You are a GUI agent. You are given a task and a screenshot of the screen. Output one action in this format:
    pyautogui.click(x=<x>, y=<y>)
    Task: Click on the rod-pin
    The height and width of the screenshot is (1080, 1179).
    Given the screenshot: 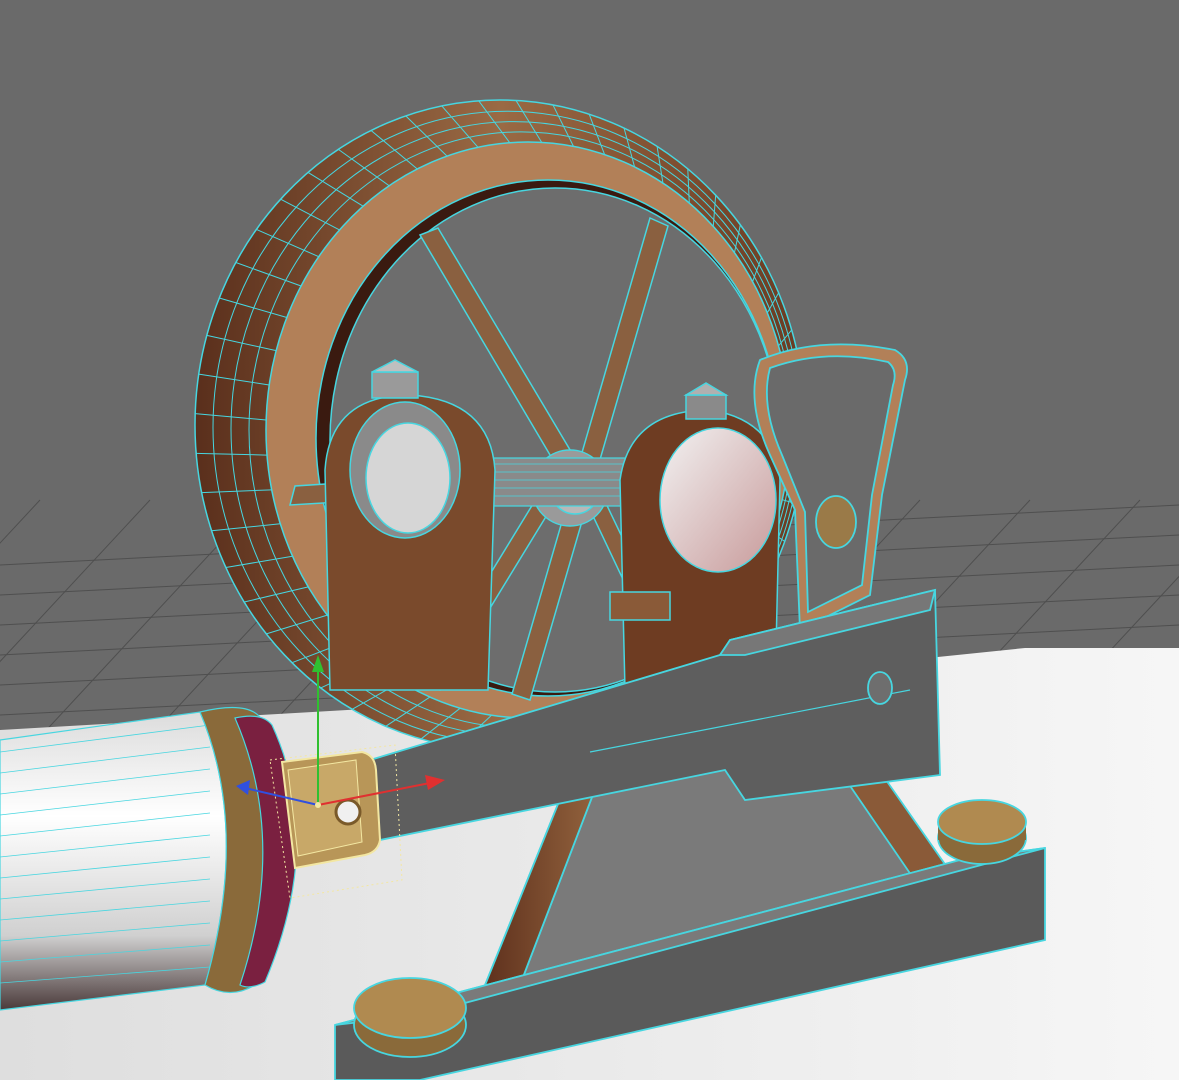 What is the action you would take?
    pyautogui.click(x=880, y=688)
    